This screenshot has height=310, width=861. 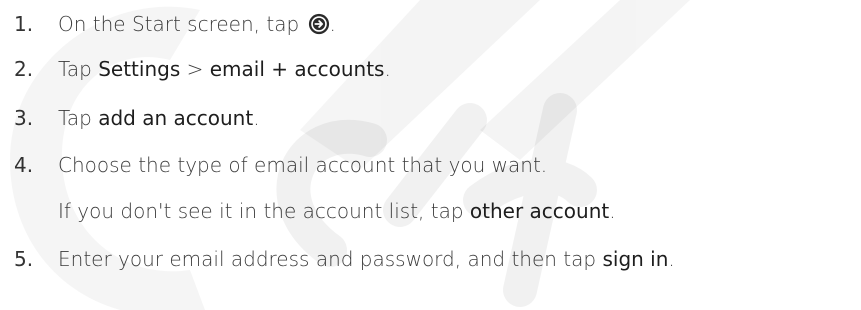 What do you see at coordinates (24, 118) in the screenshot?
I see `step-number: 3.` at bounding box center [24, 118].